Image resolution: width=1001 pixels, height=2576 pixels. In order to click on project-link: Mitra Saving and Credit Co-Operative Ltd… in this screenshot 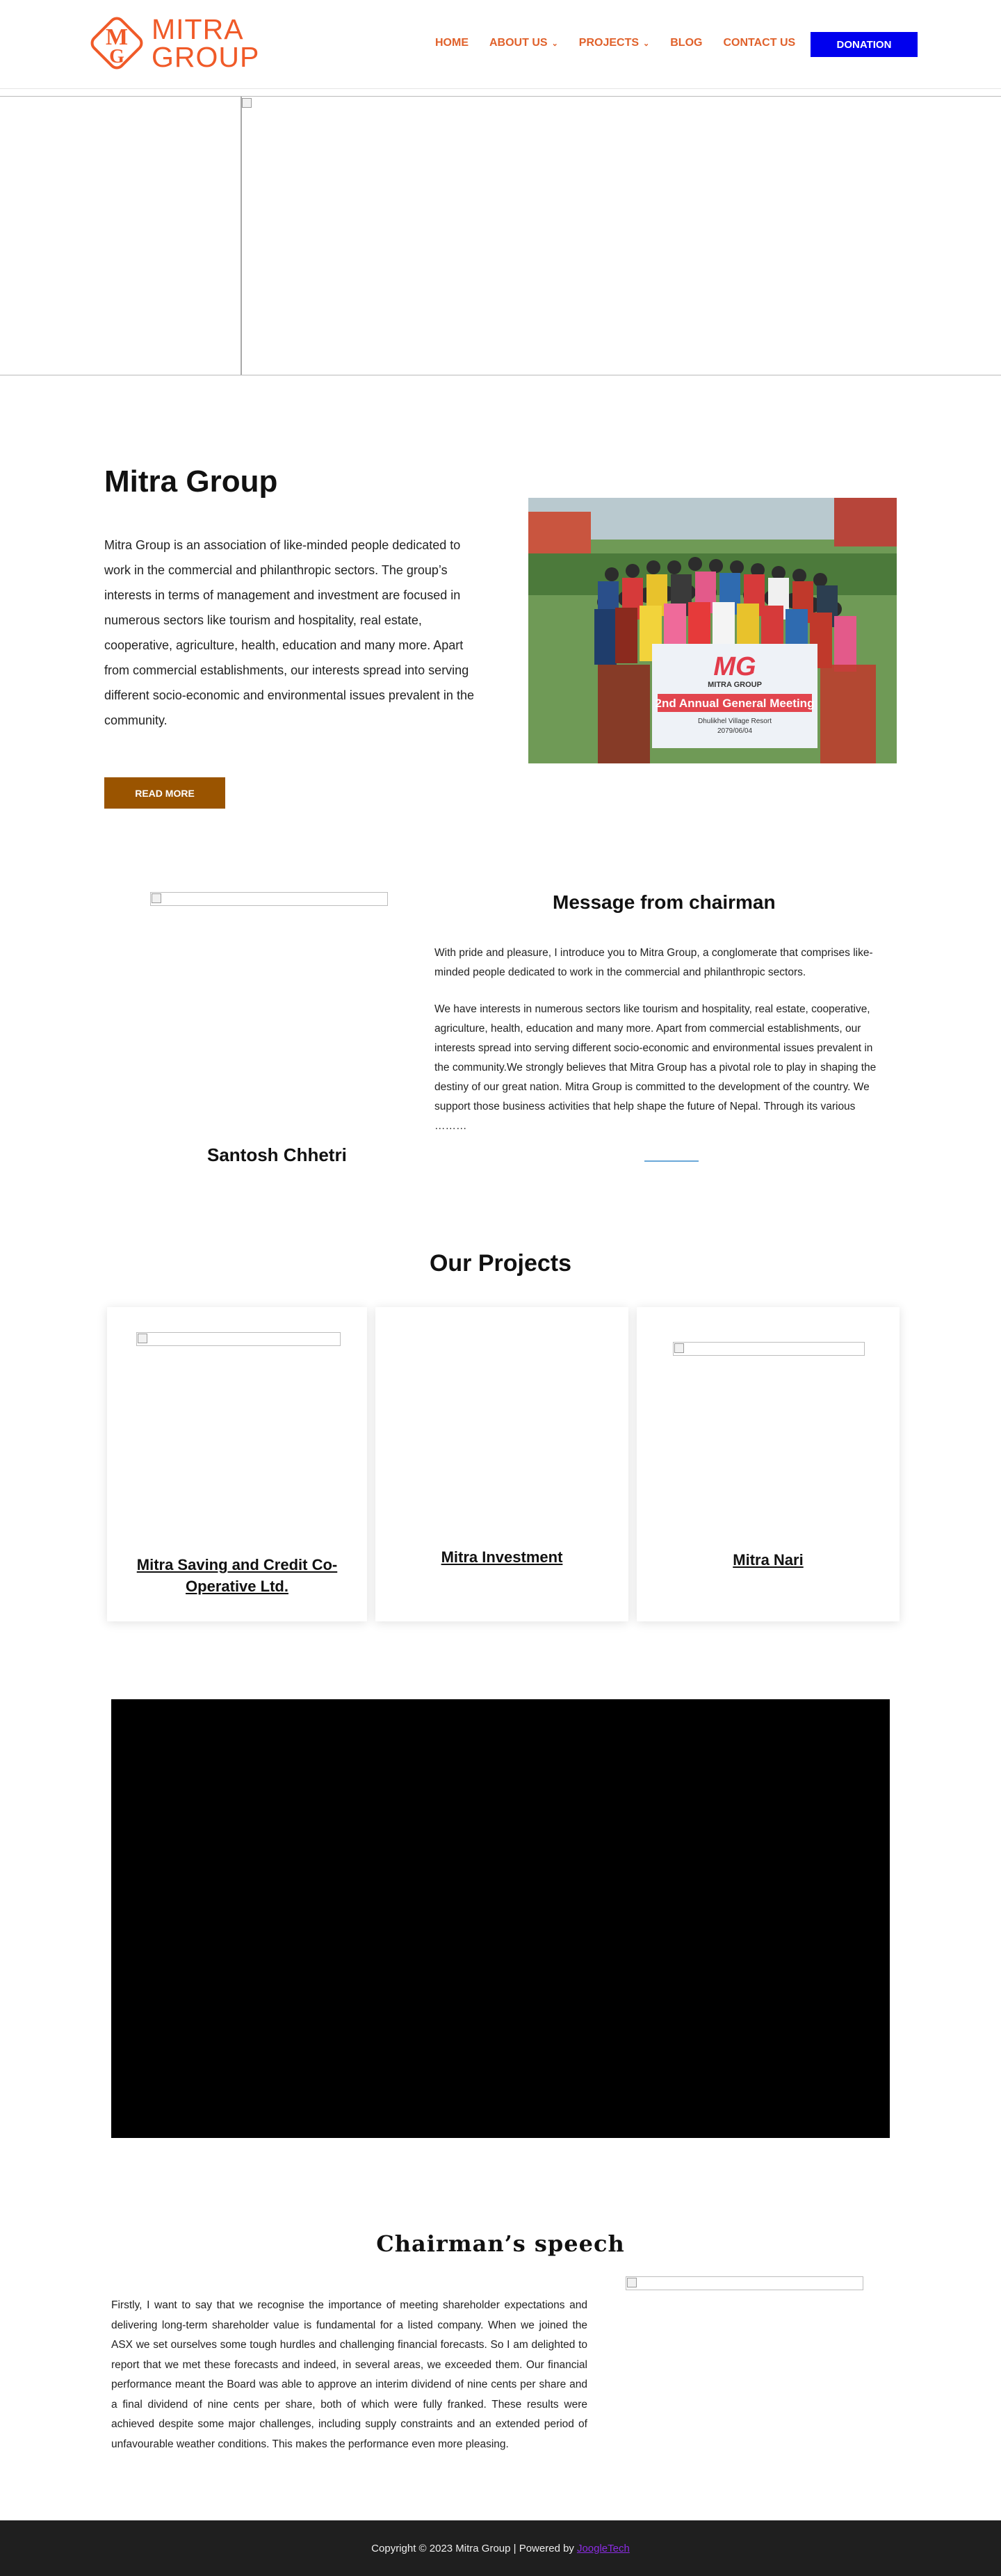, I will do `click(237, 1575)`.